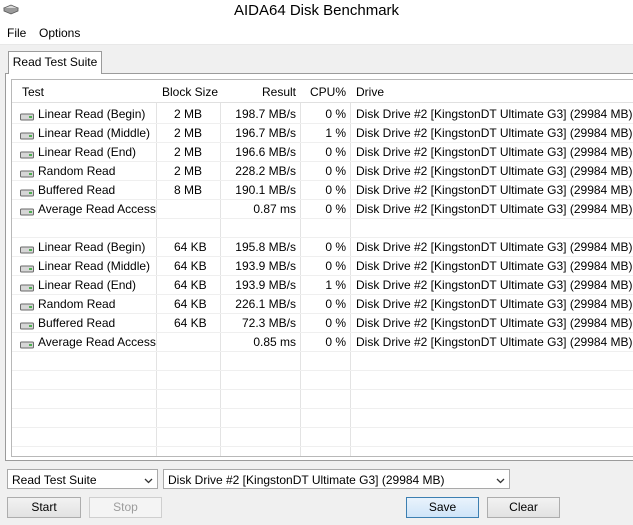 This screenshot has height=525, width=633. Describe the element at coordinates (265, 304) in the screenshot. I see `cell-result: 226.1 MB/s` at that location.